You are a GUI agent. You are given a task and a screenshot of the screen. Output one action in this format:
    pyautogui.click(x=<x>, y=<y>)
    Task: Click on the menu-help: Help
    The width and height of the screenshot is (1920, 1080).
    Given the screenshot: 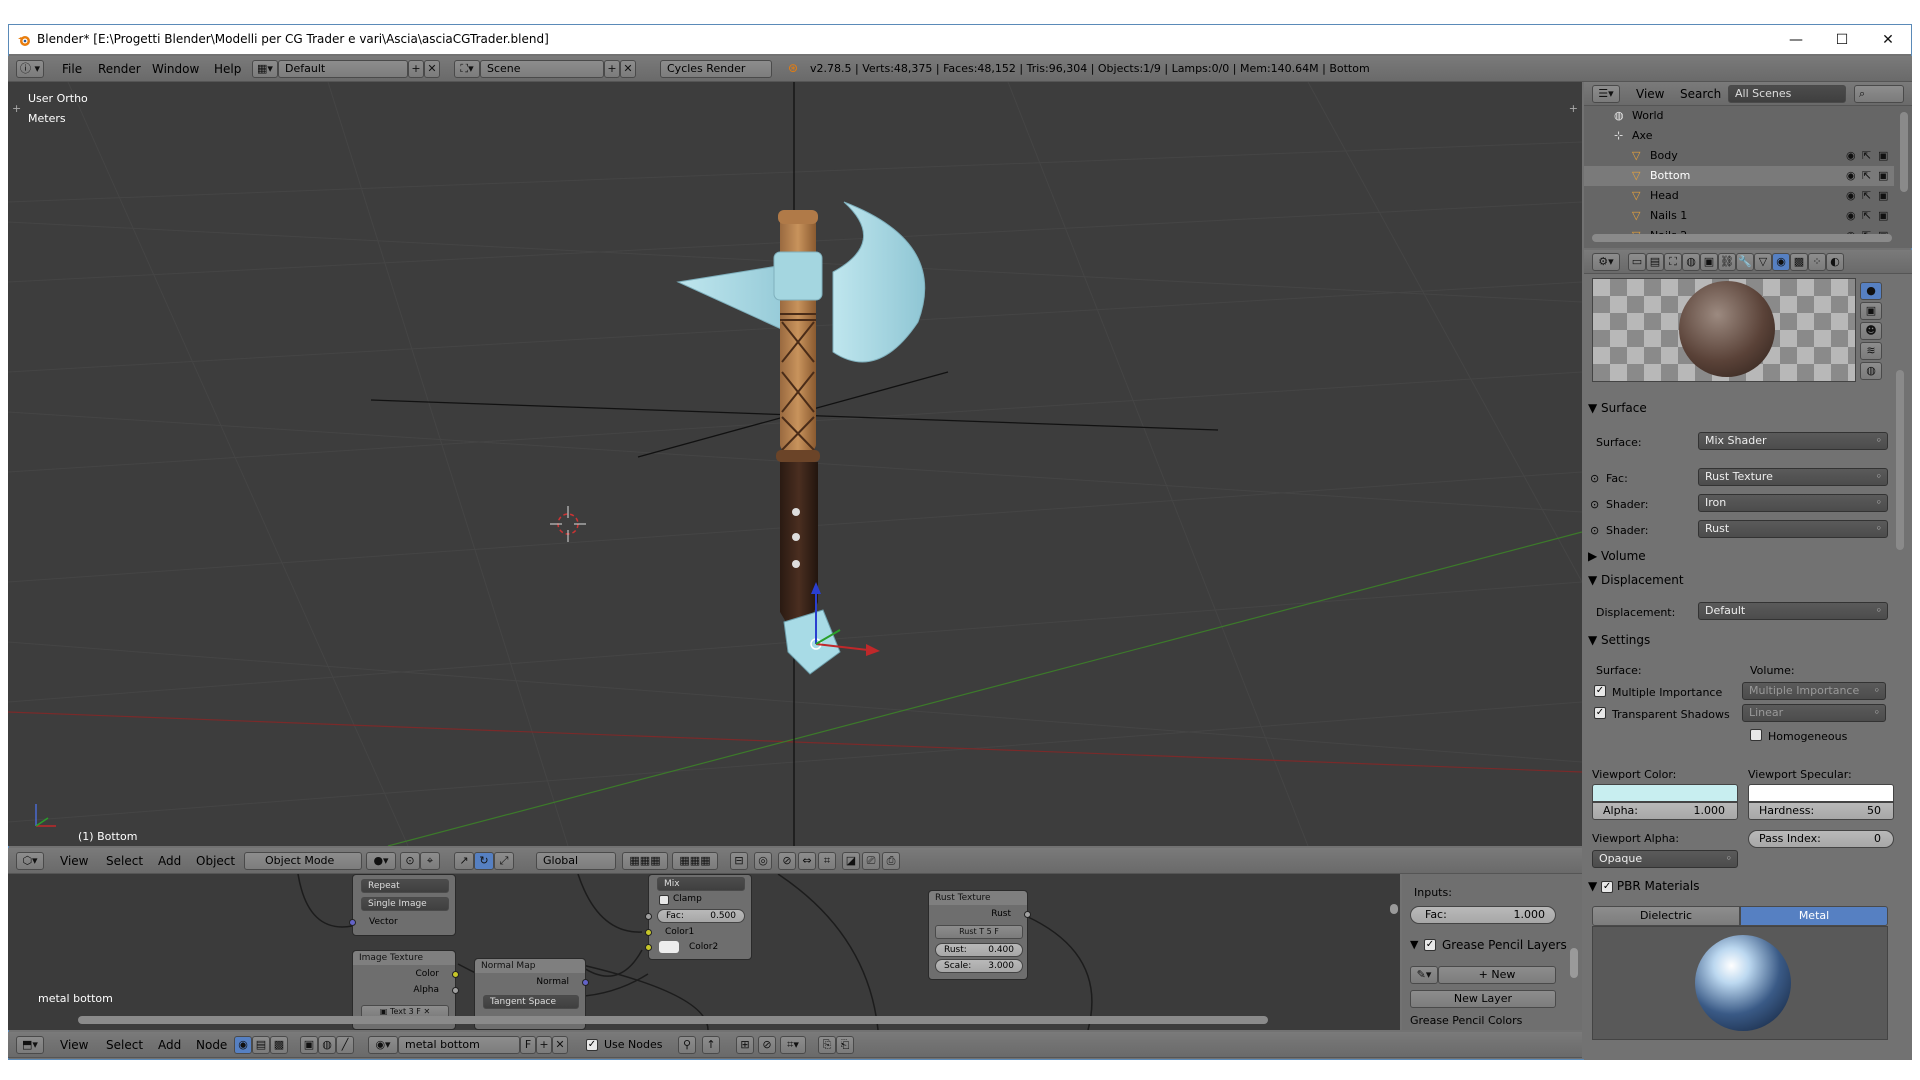 What is the action you would take?
    pyautogui.click(x=227, y=69)
    